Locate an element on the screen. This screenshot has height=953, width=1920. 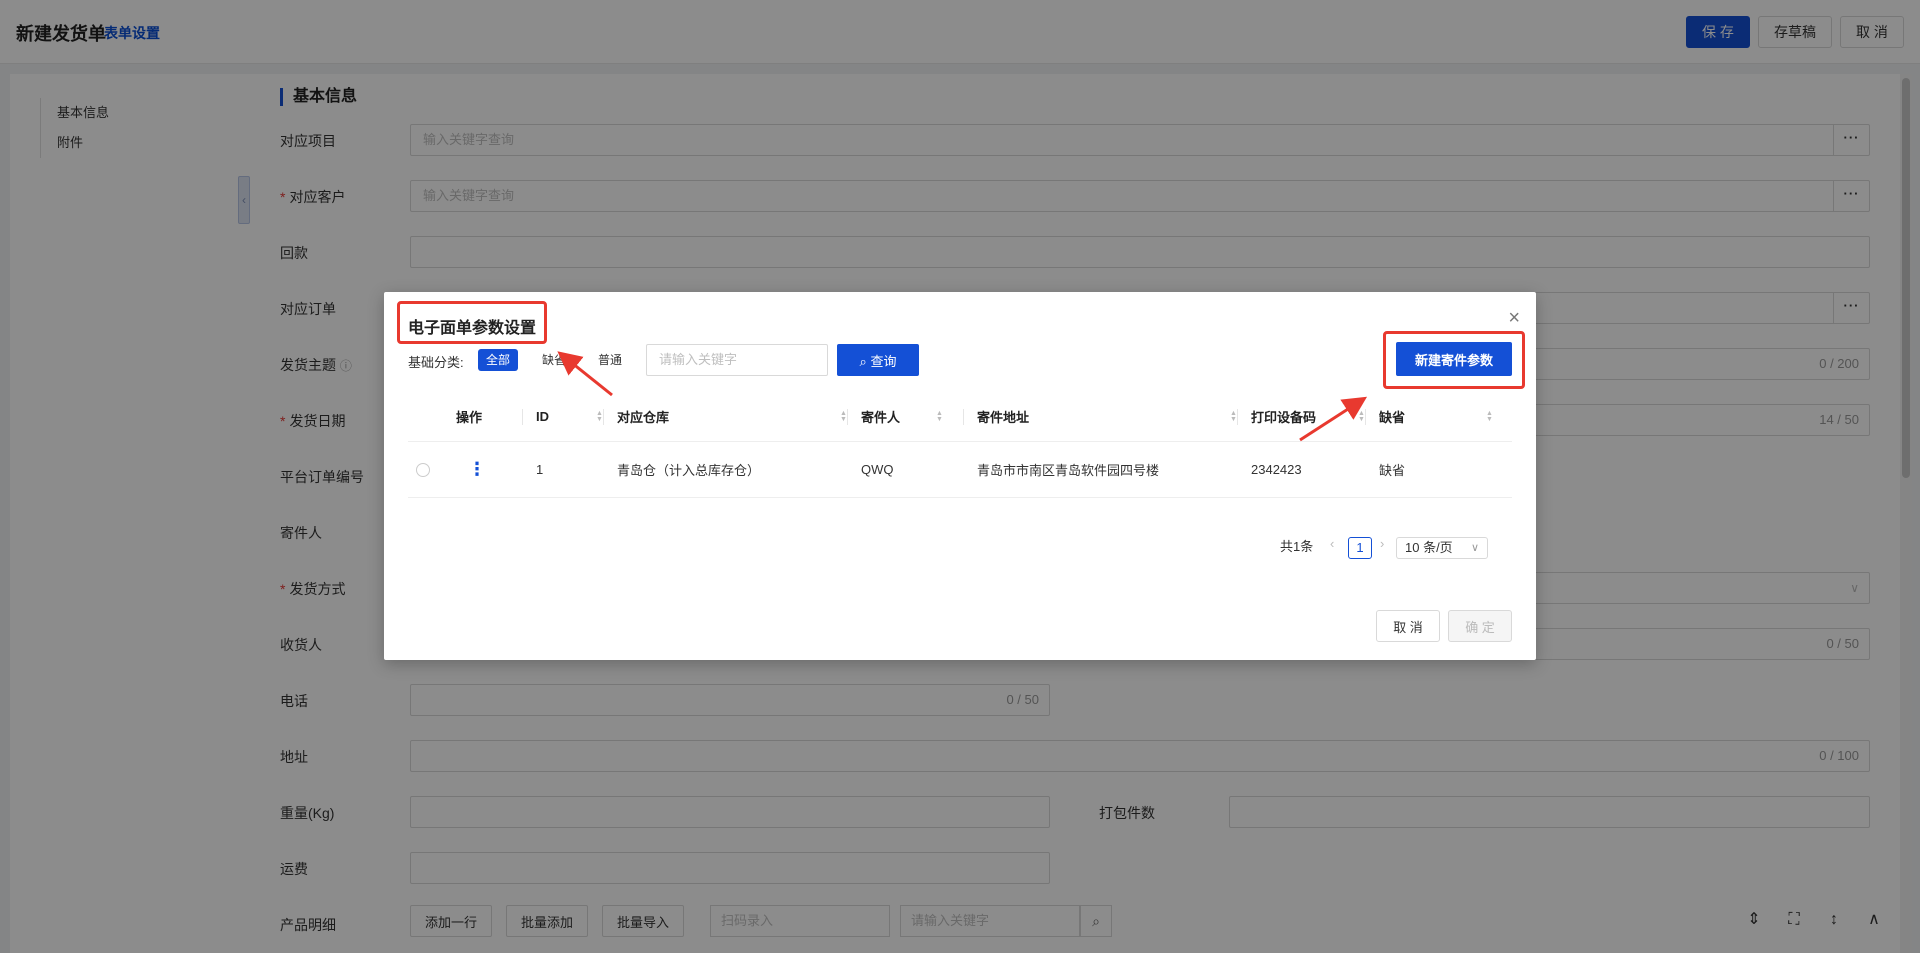
arrow-to-default-chip is located at coordinates (585, 374).